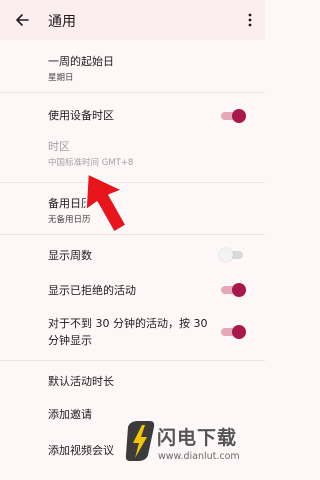  I want to click on short-events-title: 对于不到 30 分钟的活动，按 30 分钟显示, so click(128, 332).